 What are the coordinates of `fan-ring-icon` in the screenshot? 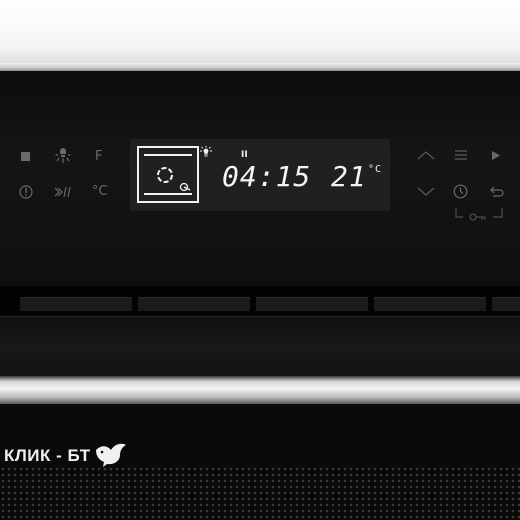 It's located at (165, 175).